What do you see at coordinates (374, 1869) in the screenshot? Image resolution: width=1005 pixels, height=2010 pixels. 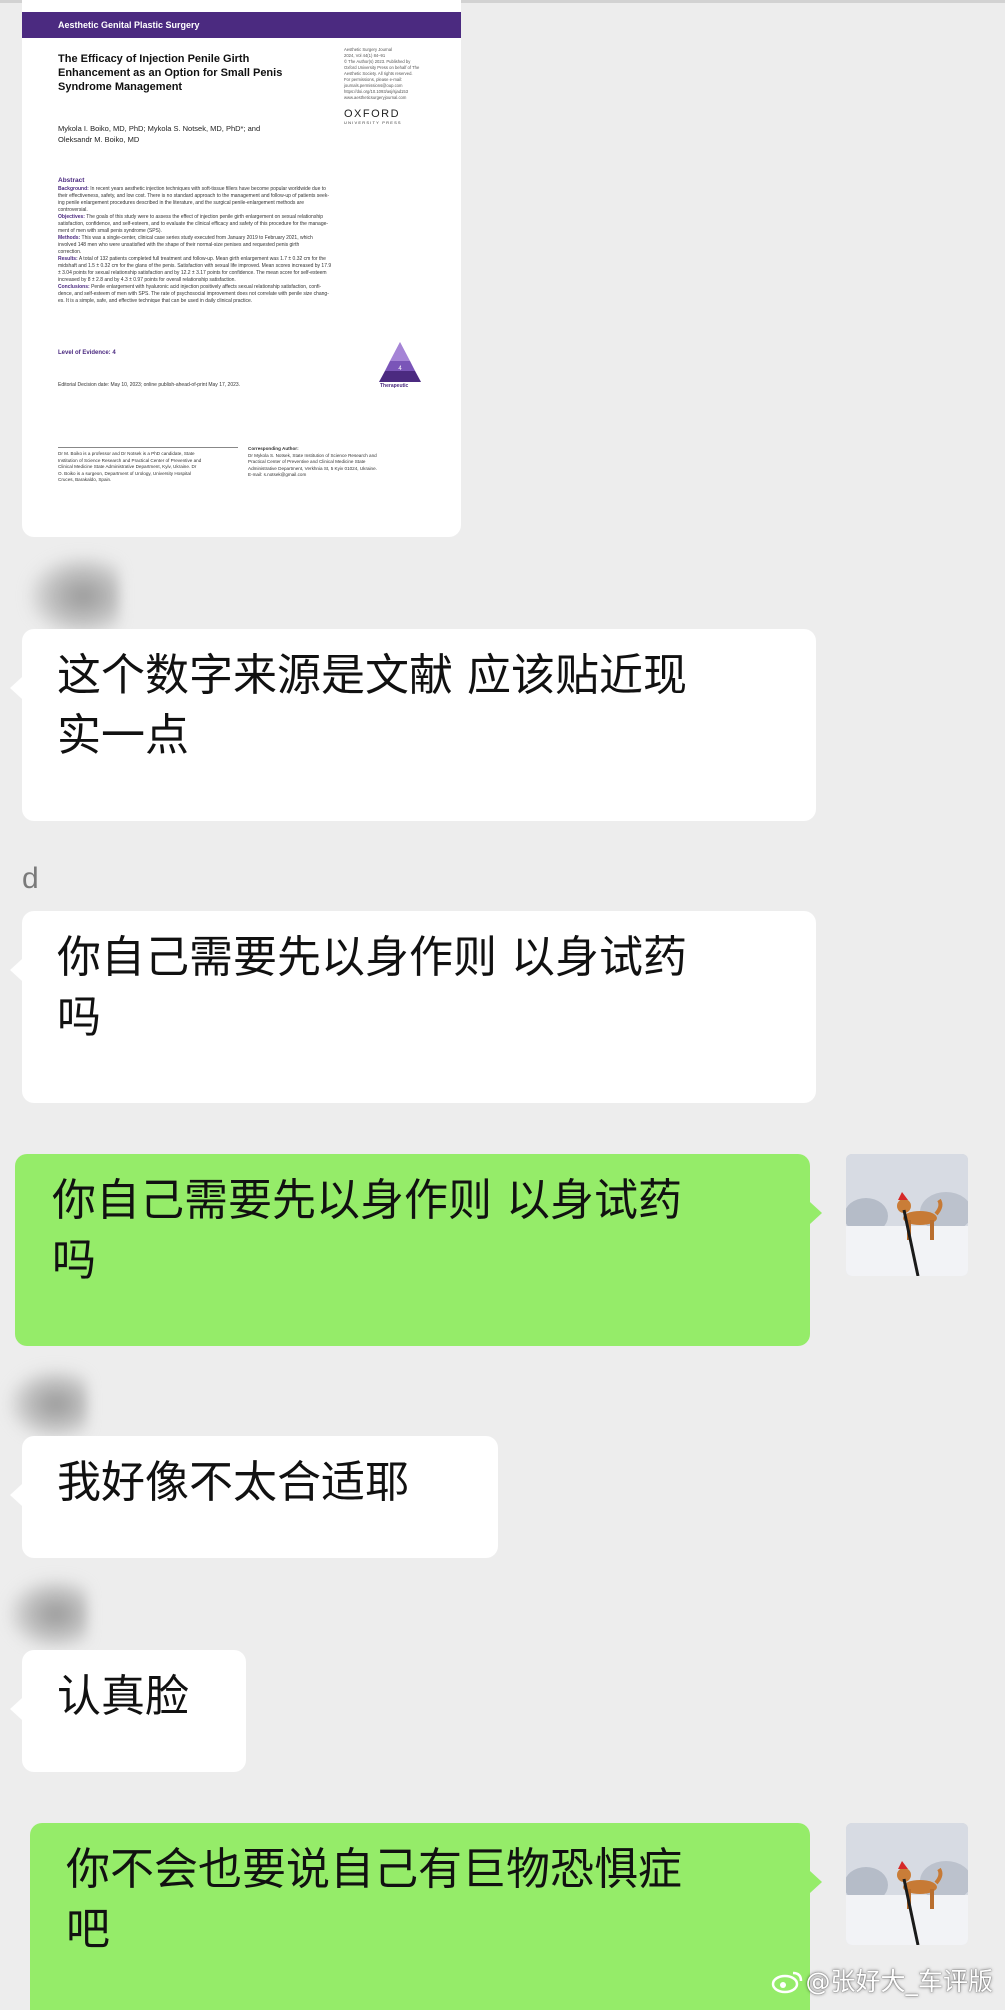 I see `message-line: 你不会也要说自己有巨物恐惧症` at bounding box center [374, 1869].